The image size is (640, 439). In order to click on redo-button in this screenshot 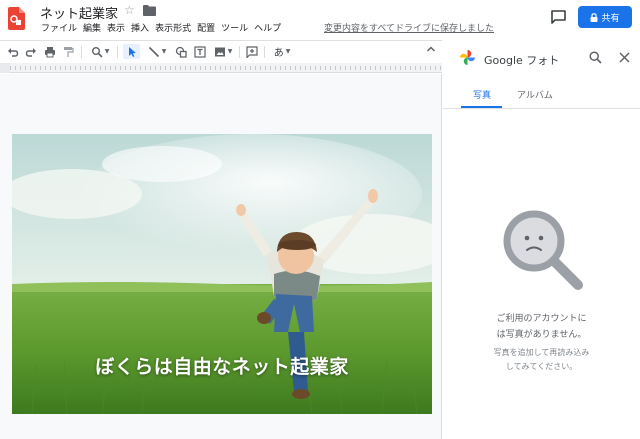, I will do `click(31, 51)`.